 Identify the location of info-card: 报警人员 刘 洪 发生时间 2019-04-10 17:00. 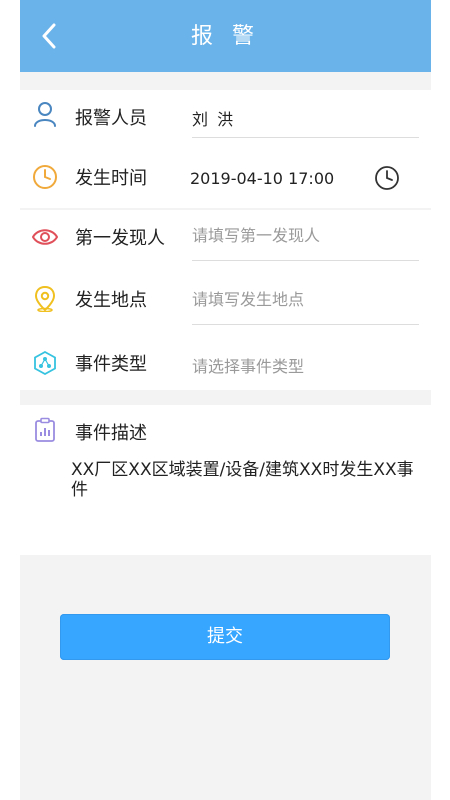
(225, 149).